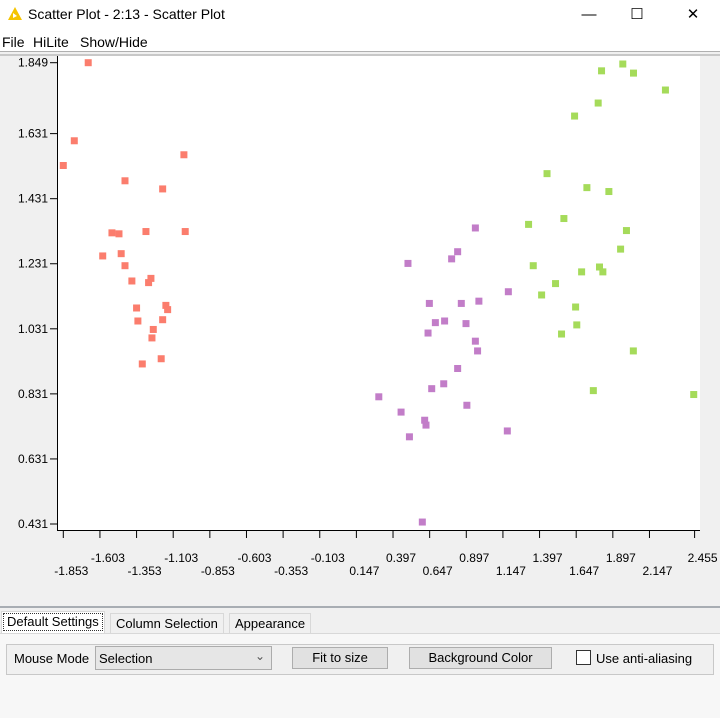  What do you see at coordinates (474, 558) in the screenshot?
I see `x-tick-label: 0.897` at bounding box center [474, 558].